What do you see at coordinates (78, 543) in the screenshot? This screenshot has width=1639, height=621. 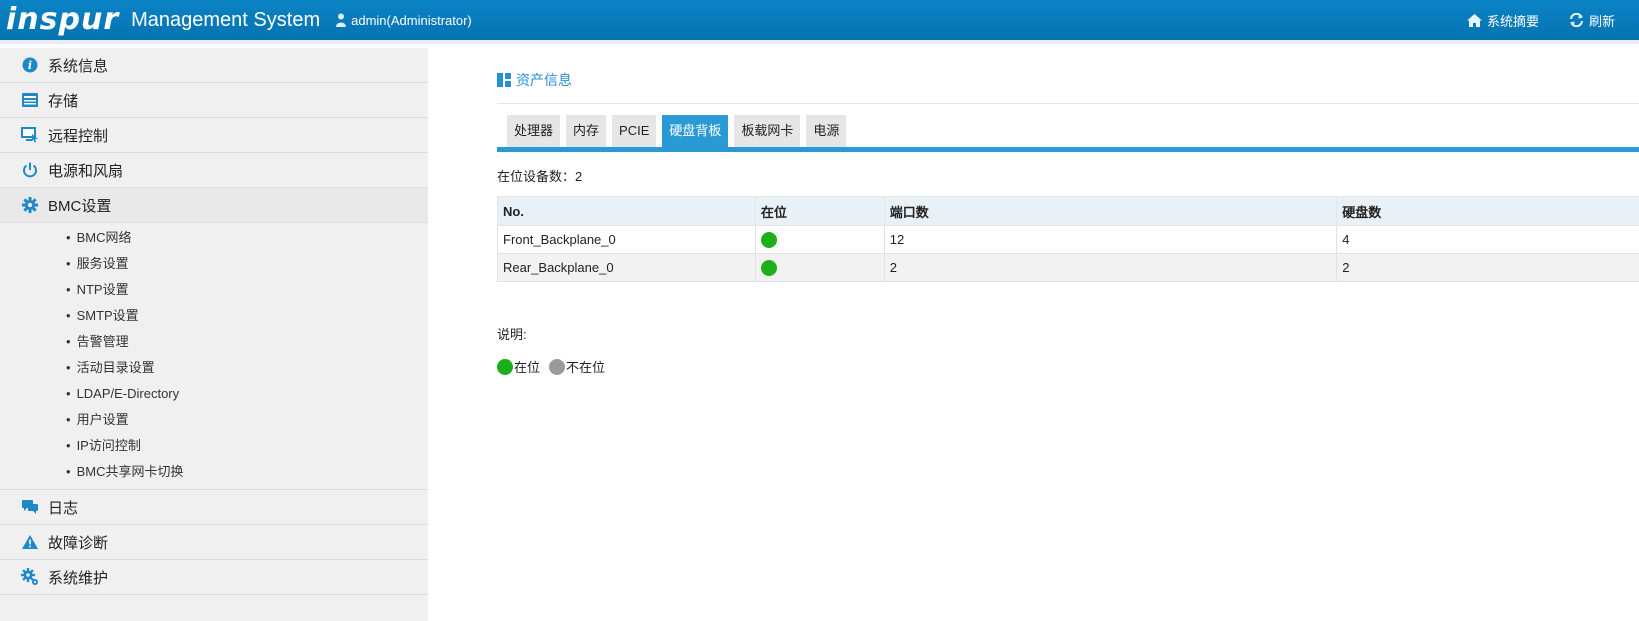 I see `sidebar-item-label: 故障诊断` at bounding box center [78, 543].